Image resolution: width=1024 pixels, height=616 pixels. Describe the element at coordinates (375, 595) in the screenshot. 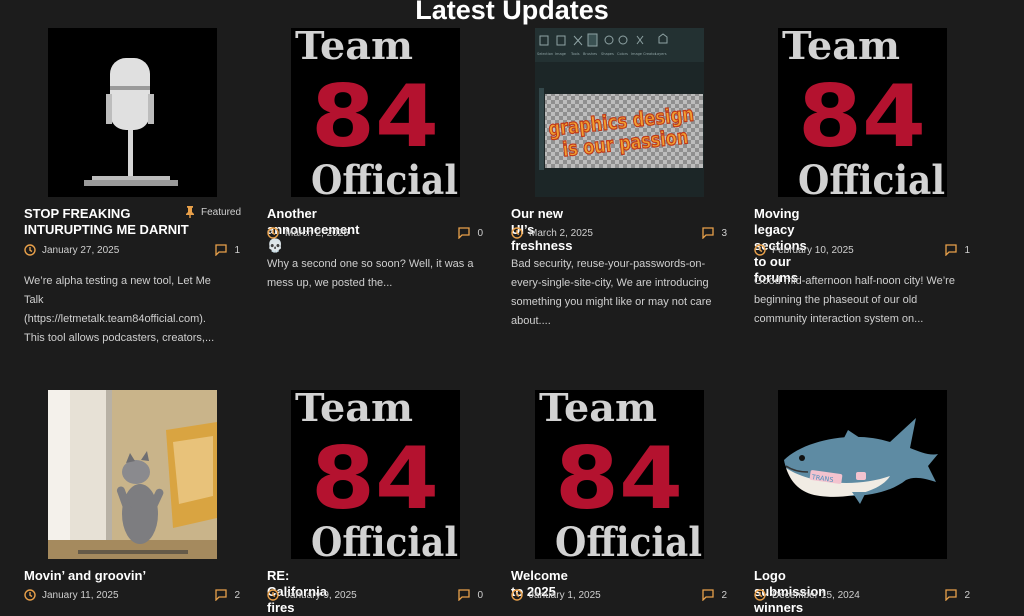

I see `post-meta: January 9, 2025 0` at that location.